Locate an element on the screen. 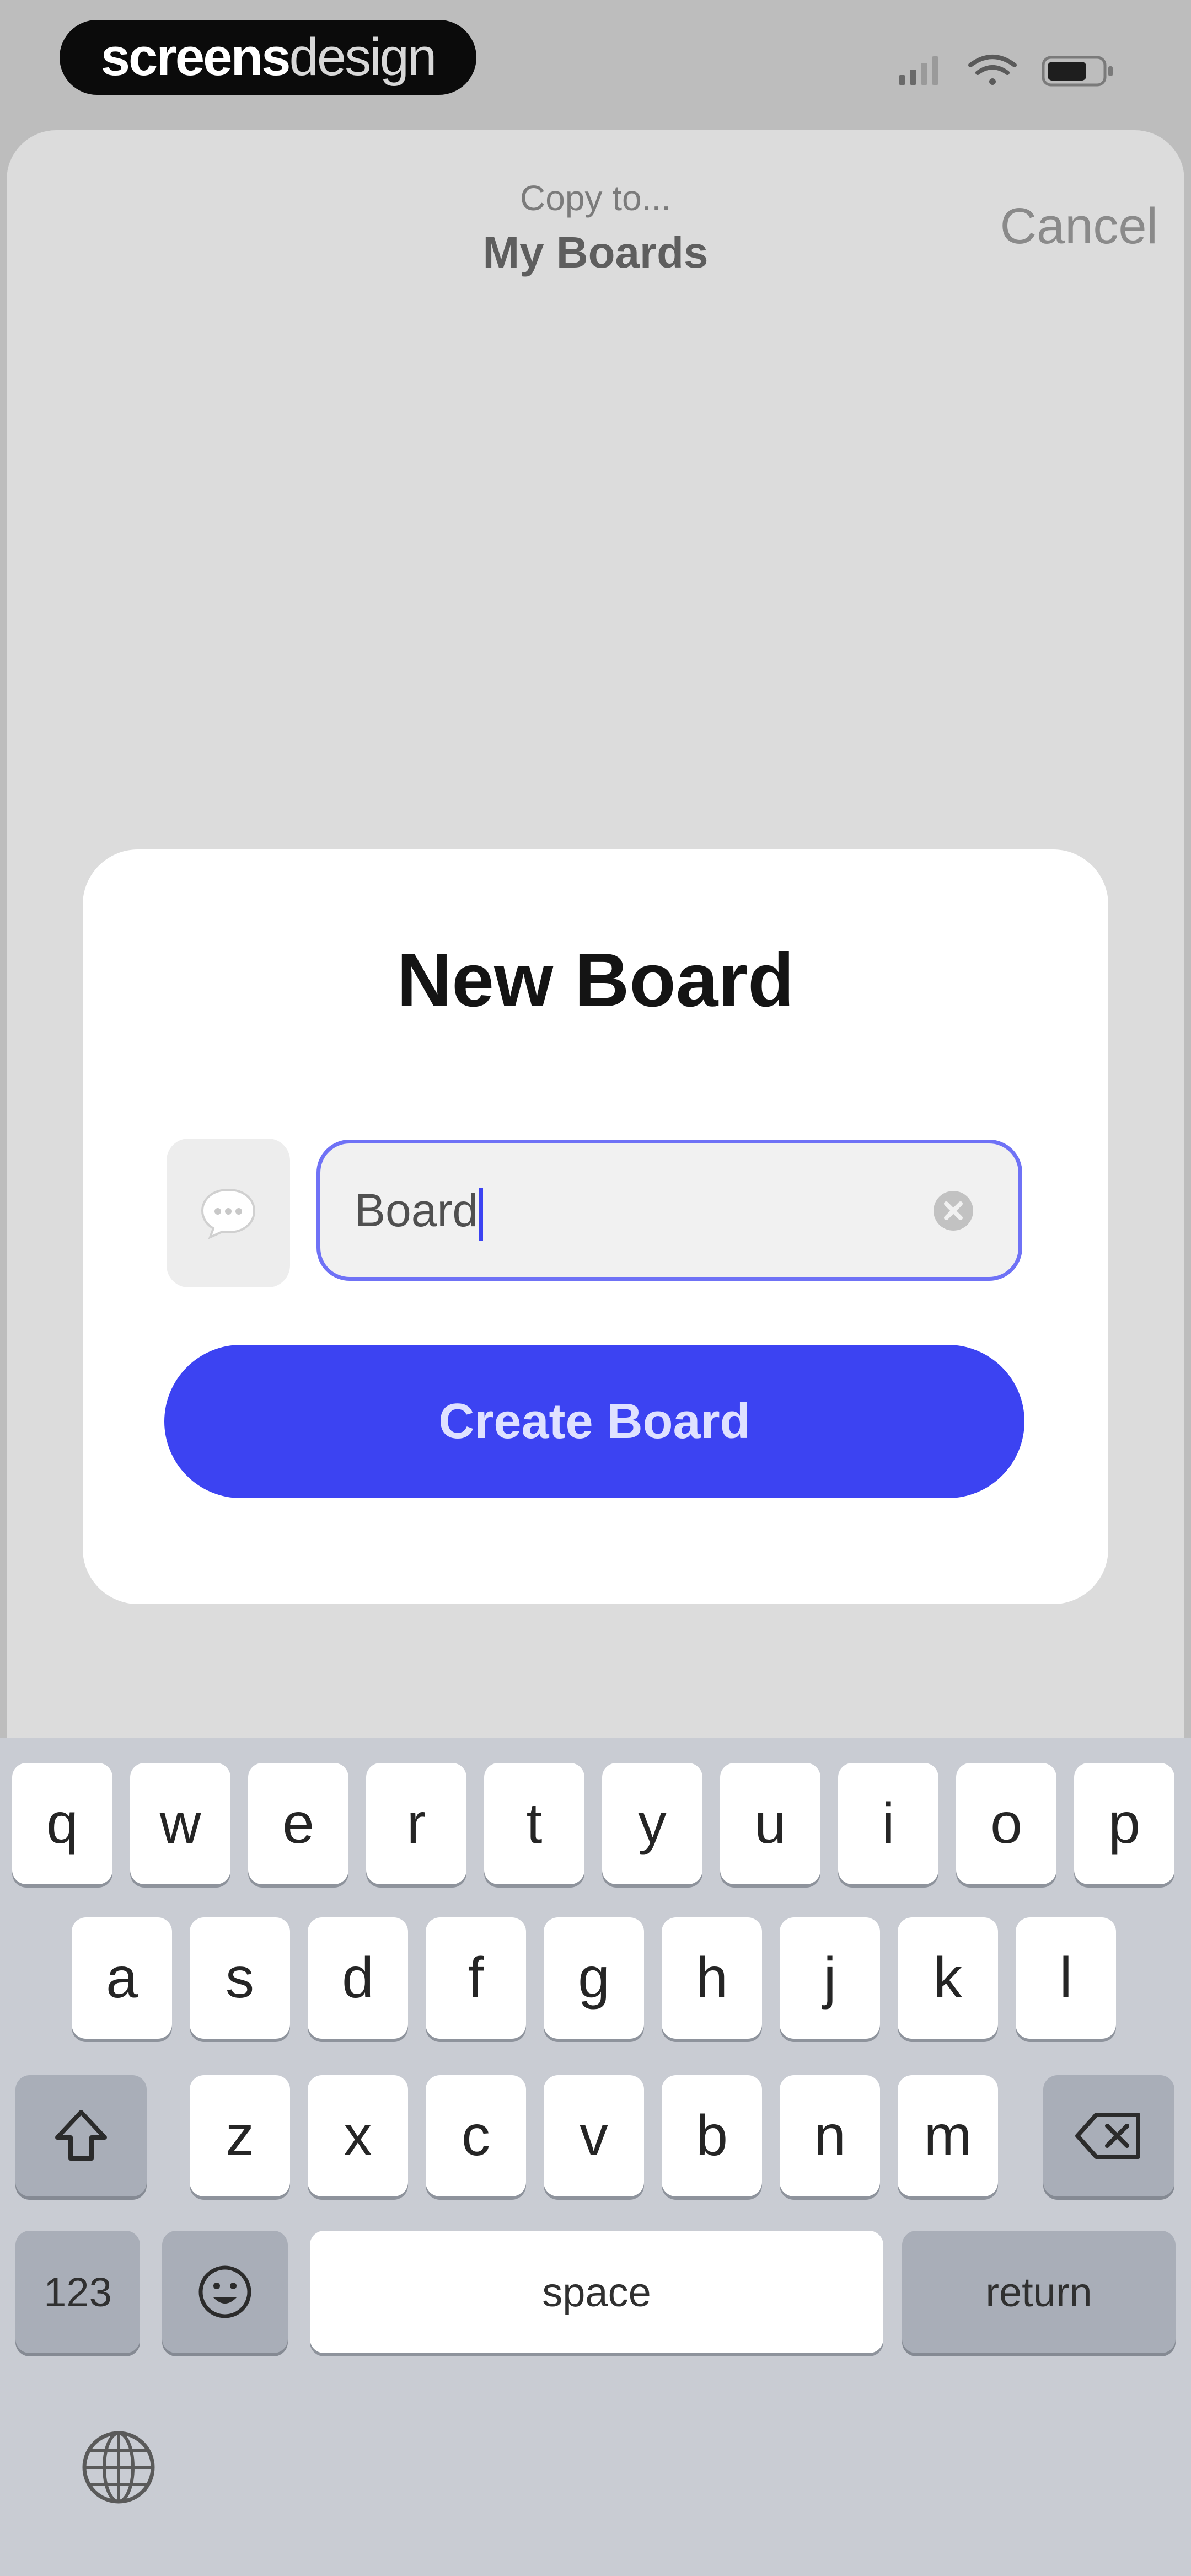  delete-icon is located at coordinates (1107, 2136).